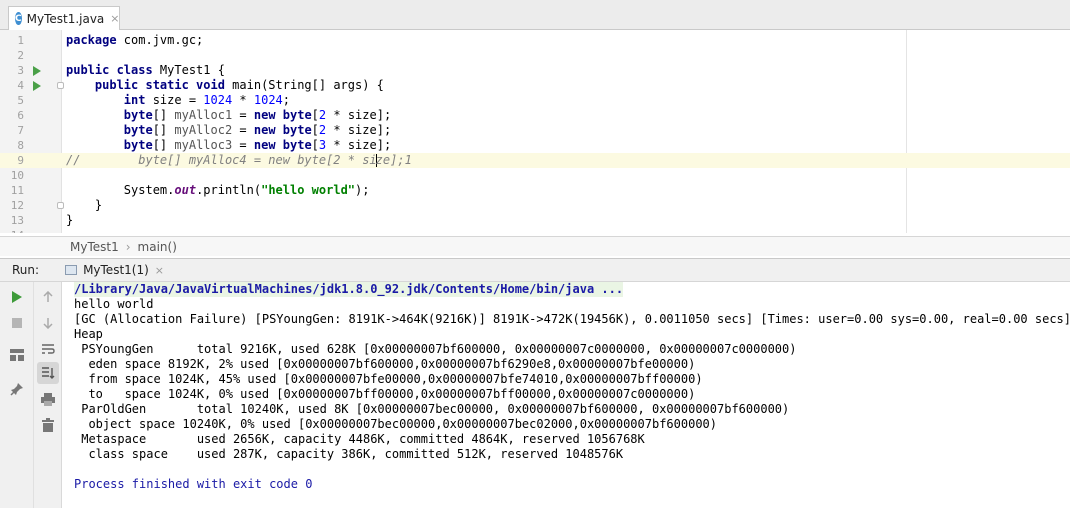  I want to click on code-line: 7 byte[] myAlloc2 = new byte[2 * size];, so click(535, 130).